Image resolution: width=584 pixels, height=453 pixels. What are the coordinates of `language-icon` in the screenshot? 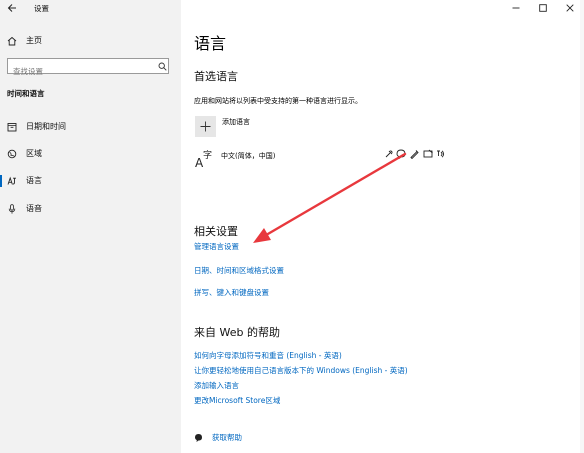 It's located at (12, 181).